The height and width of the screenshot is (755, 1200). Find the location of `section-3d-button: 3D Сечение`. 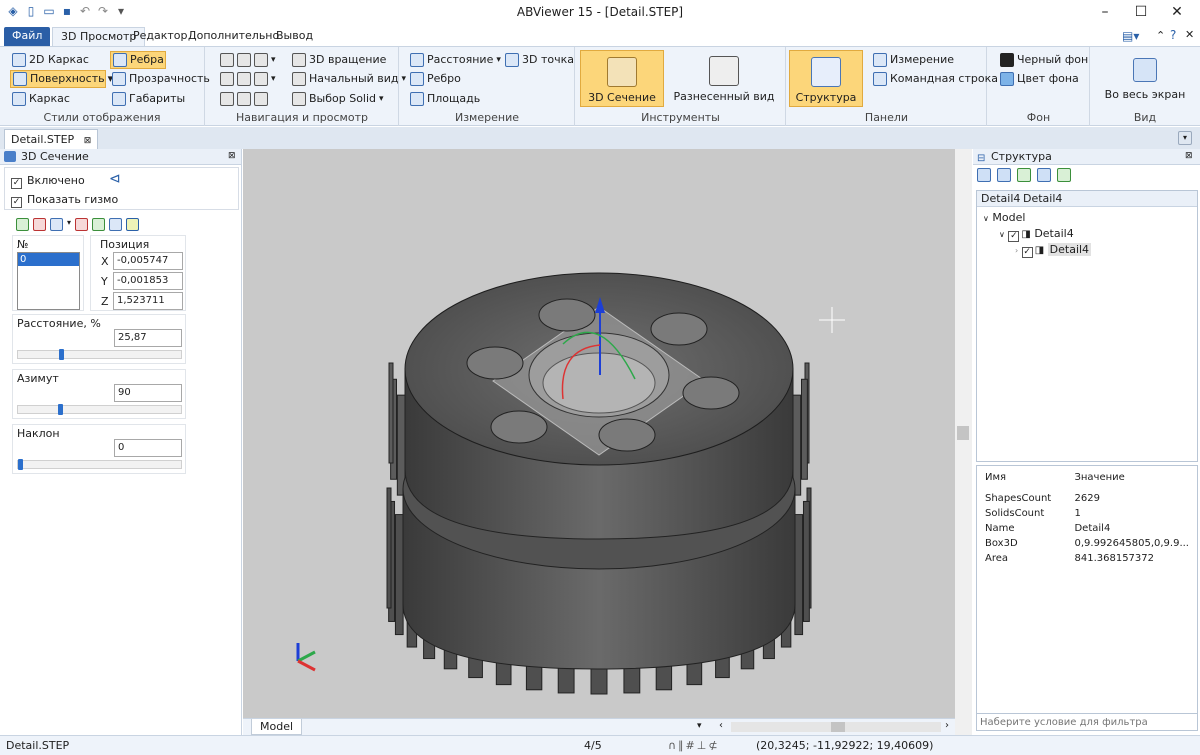

section-3d-button: 3D Сечение is located at coordinates (622, 78).